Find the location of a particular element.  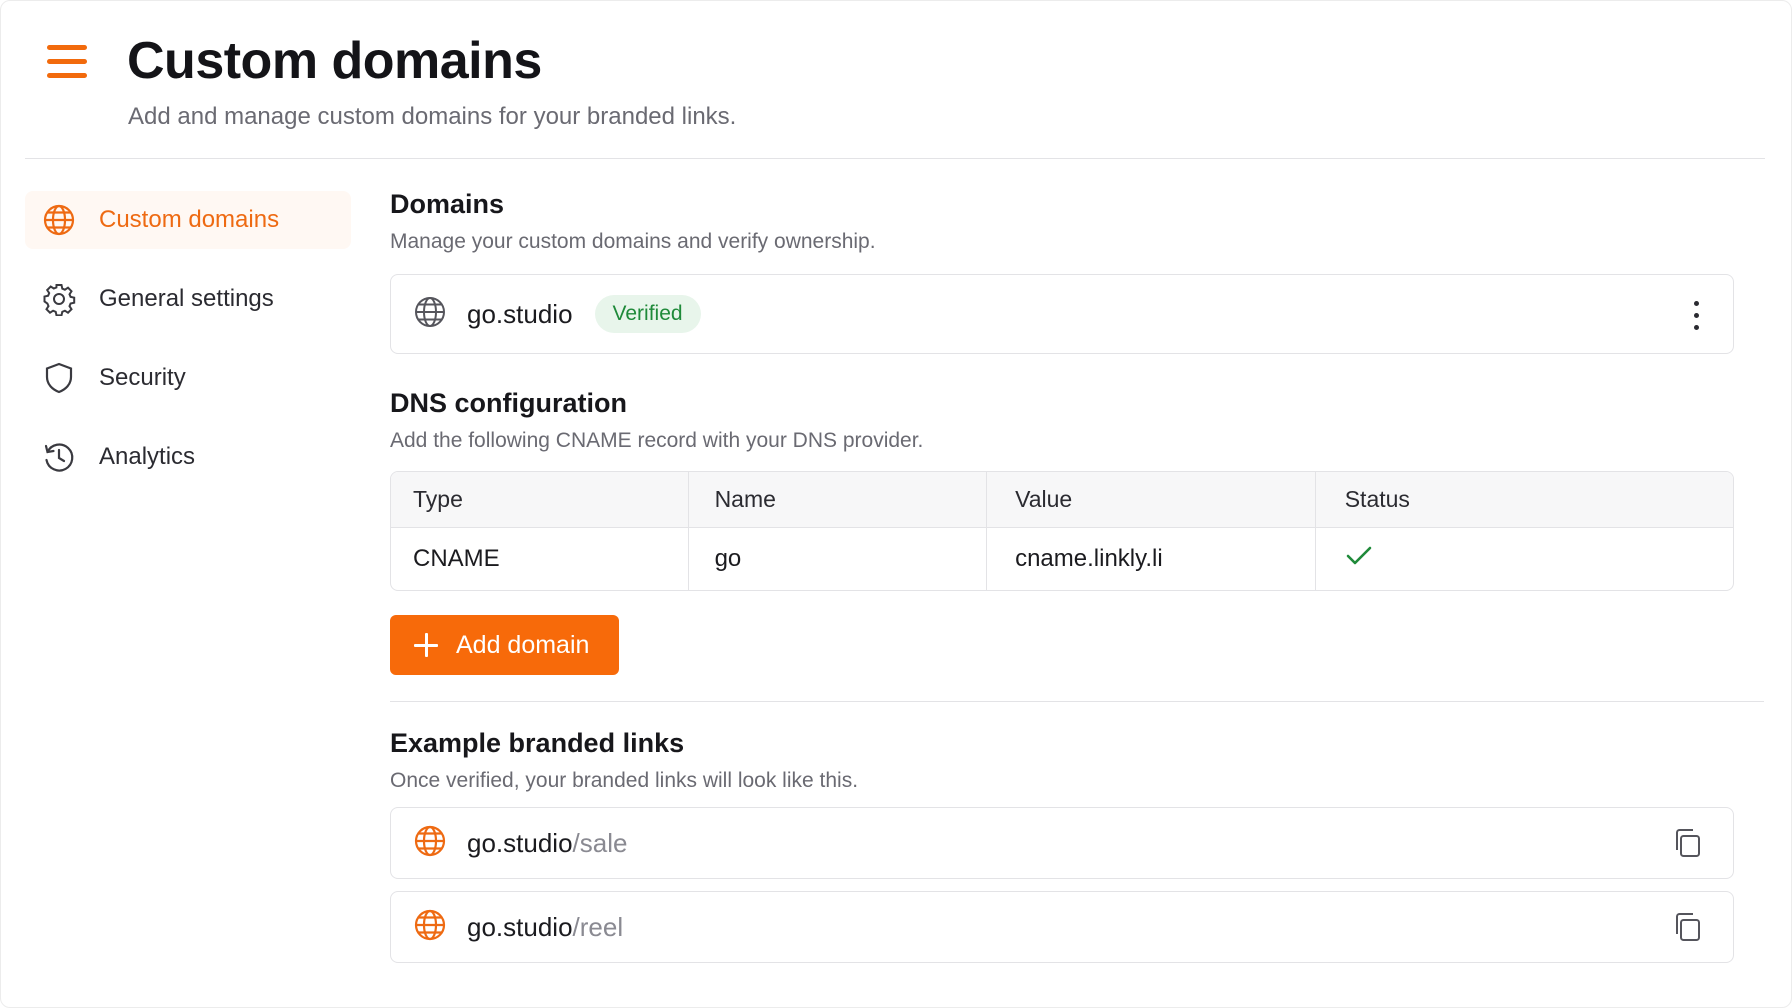

column-header-status: Status is located at coordinates (1523, 500).